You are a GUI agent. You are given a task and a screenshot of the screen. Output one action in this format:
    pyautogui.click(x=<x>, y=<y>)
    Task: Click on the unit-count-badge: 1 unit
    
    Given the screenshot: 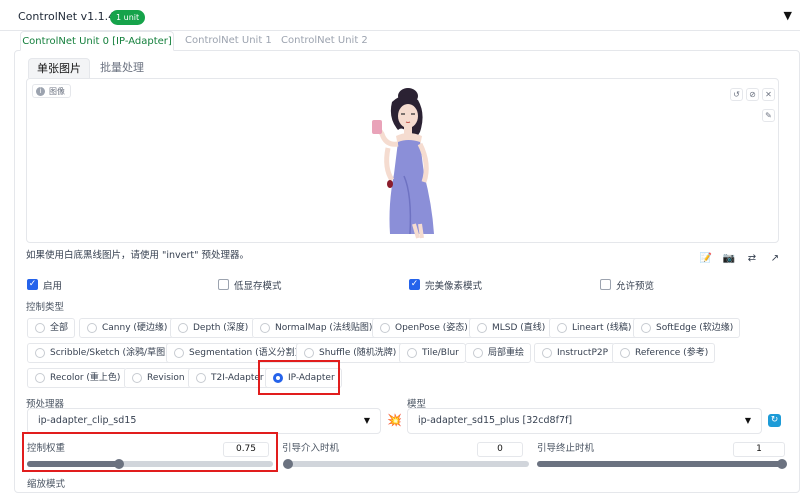 What is the action you would take?
    pyautogui.click(x=128, y=17)
    